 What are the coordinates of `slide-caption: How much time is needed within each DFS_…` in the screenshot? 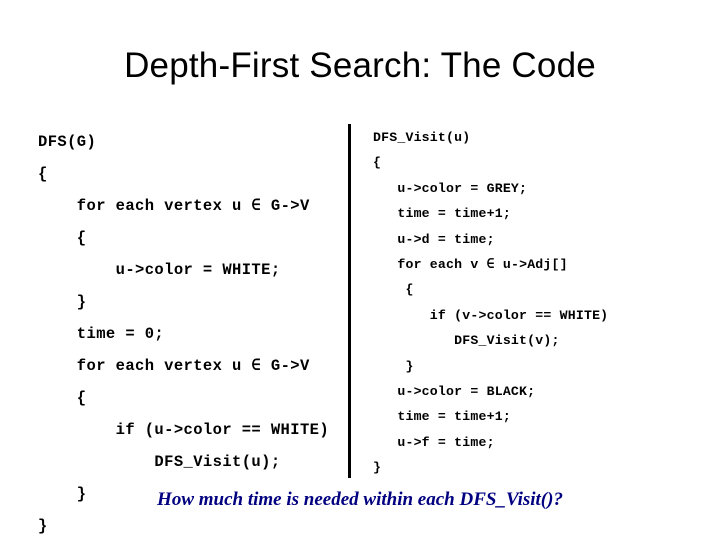 It's located at (360, 499).